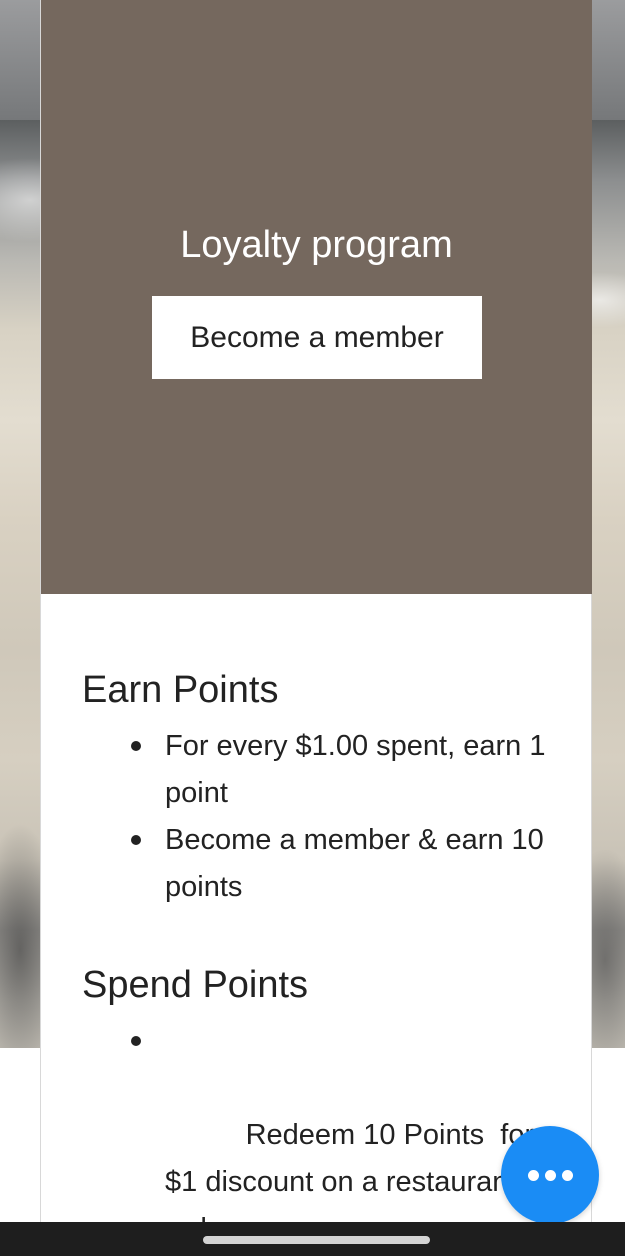 The height and width of the screenshot is (1256, 625). What do you see at coordinates (195, 985) in the screenshot?
I see `spend-points-heading: Spend Points` at bounding box center [195, 985].